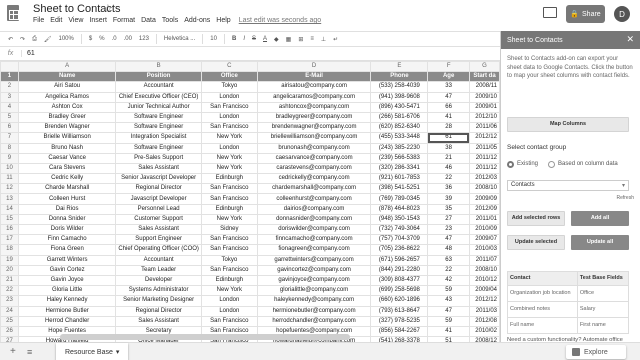  I want to click on table-cell: 2012/08, so click(484, 321).